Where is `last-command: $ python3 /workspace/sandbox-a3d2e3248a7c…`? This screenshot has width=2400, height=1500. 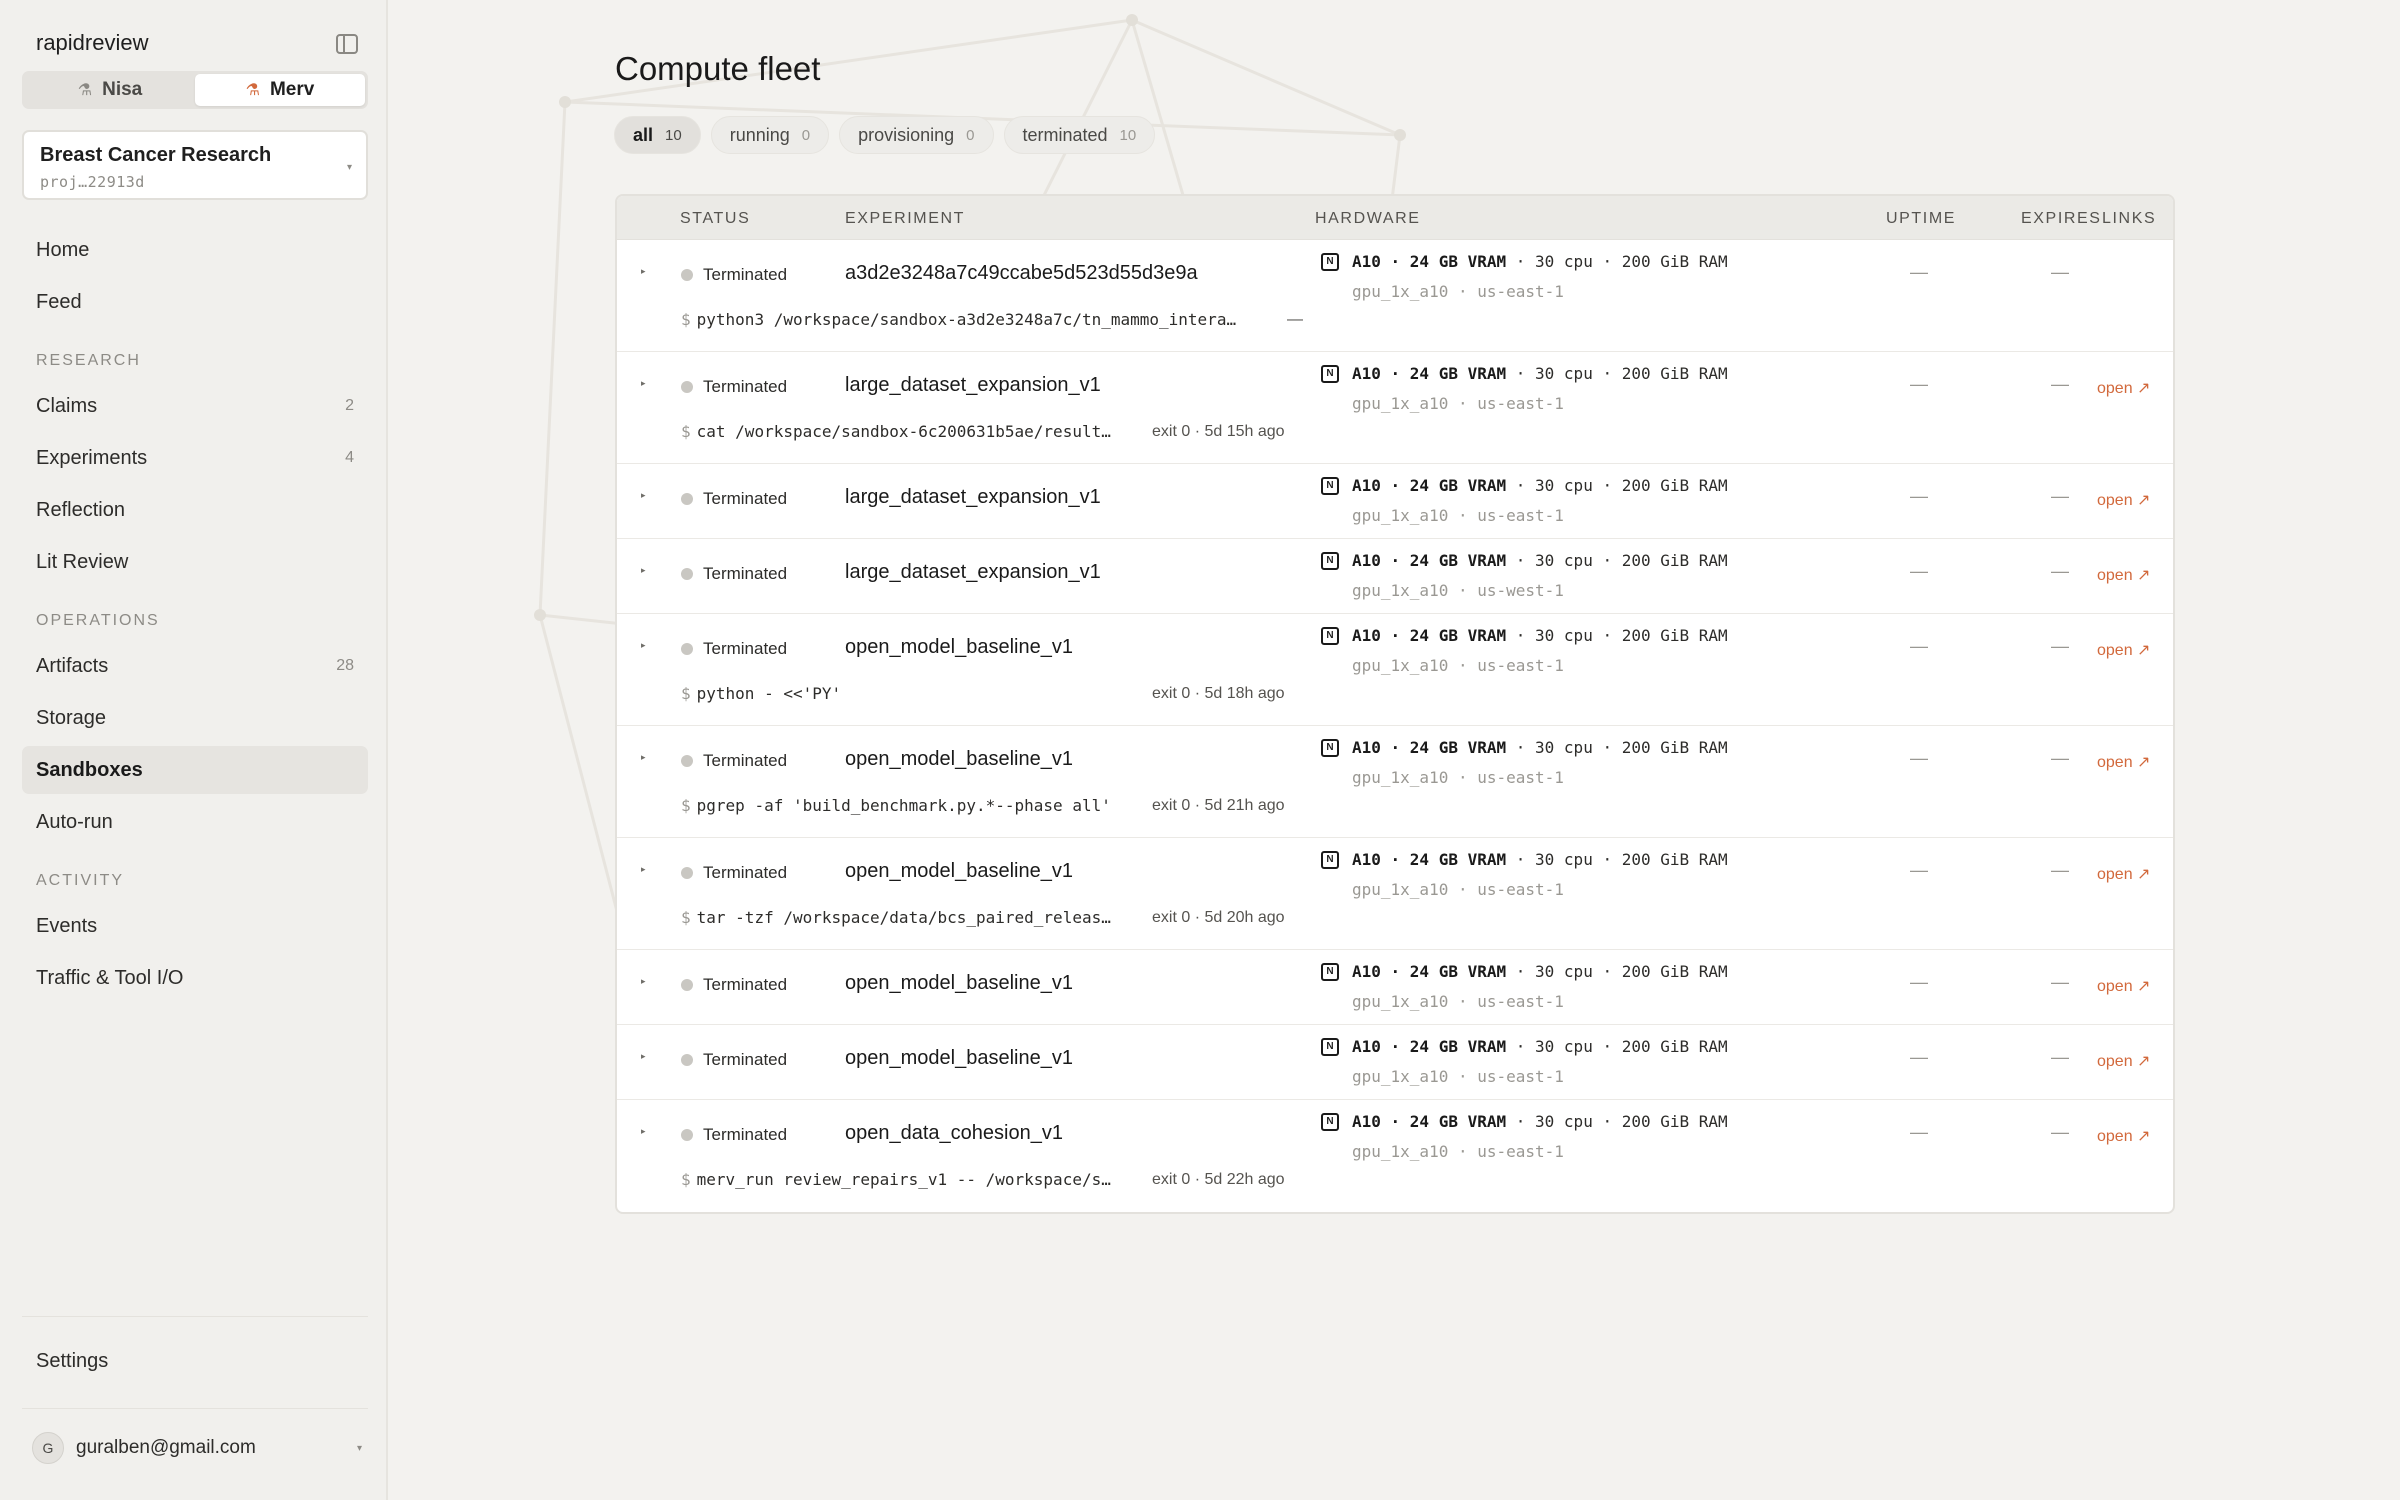 last-command: $ python3 /workspace/sandbox-a3d2e3248a7c… is located at coordinates (958, 319).